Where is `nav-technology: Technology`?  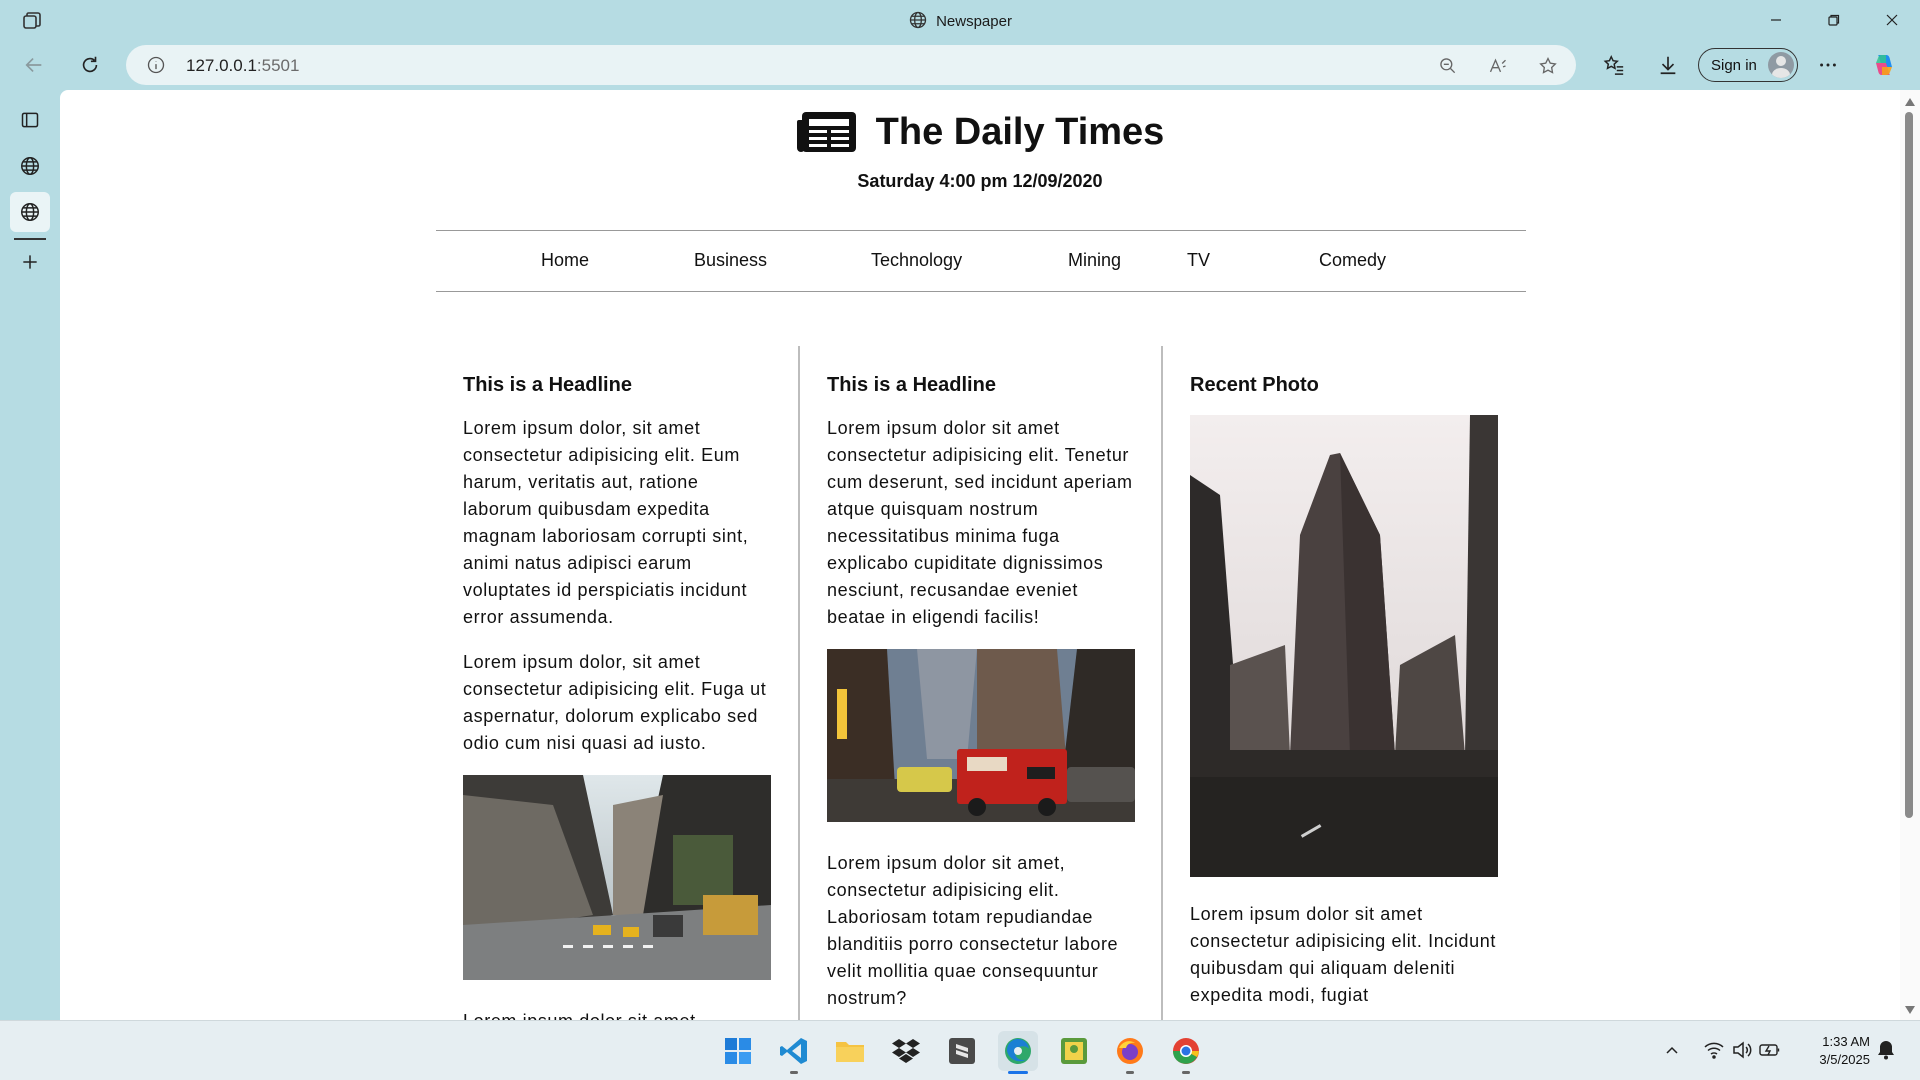
nav-technology: Technology is located at coordinates (916, 260).